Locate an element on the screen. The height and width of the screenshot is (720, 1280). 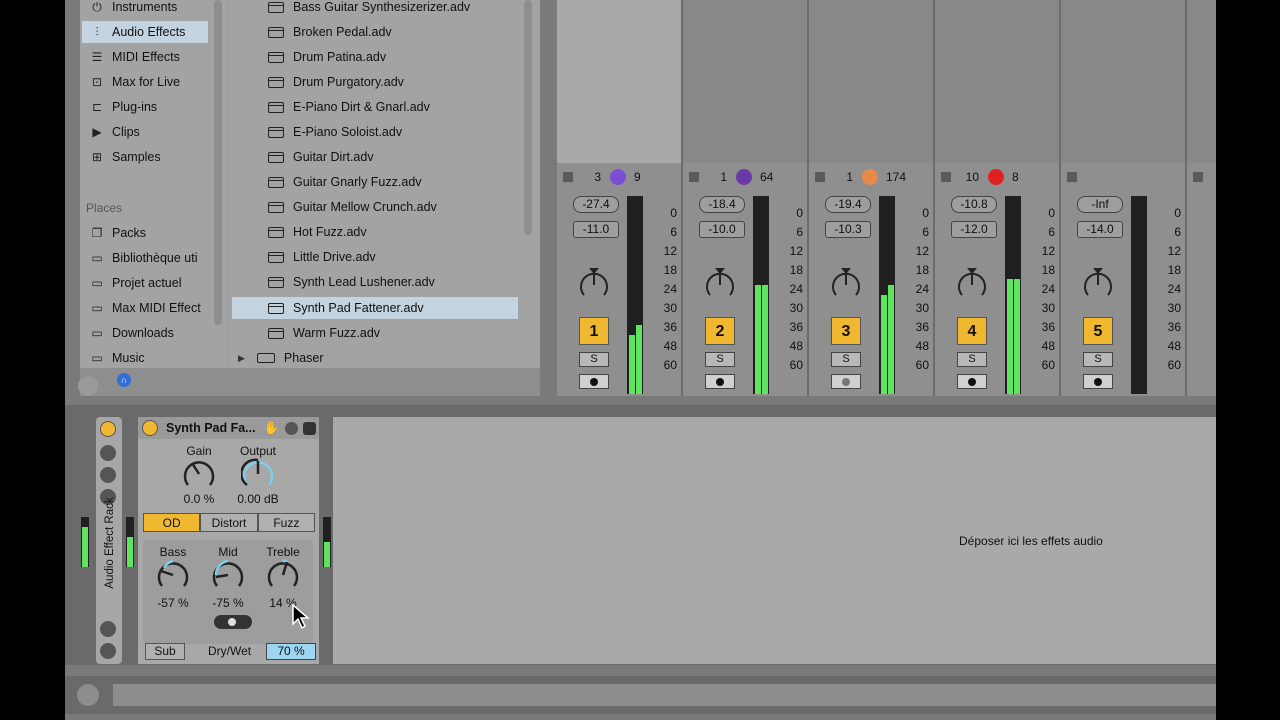
place-music: ▭ Music is located at coordinates (145, 357).